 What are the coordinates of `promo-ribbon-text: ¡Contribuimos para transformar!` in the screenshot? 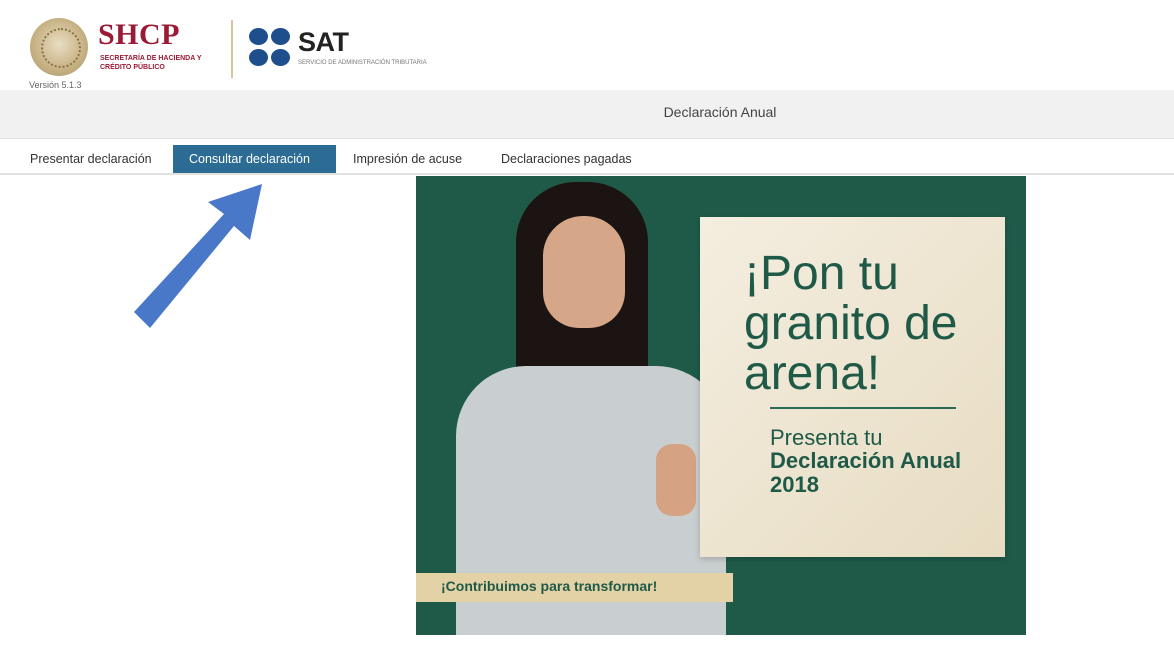 It's located at (549, 586).